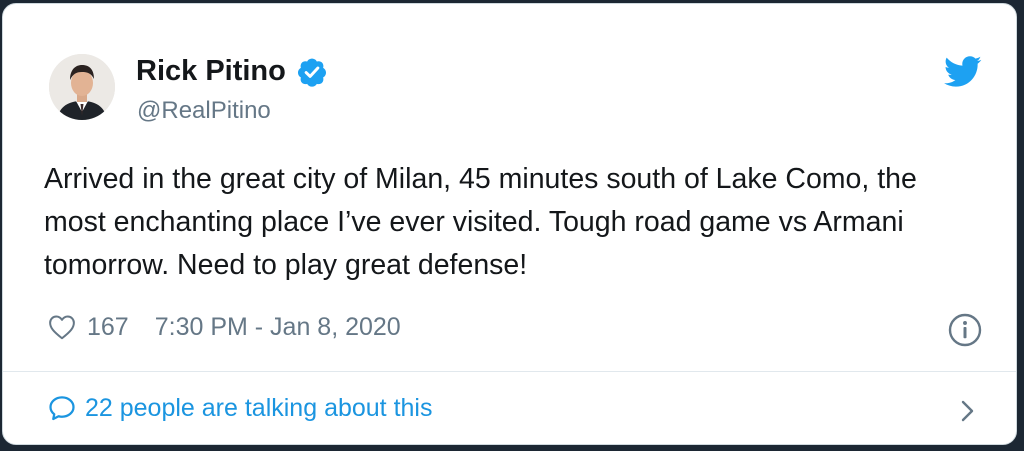 This screenshot has width=1024, height=451. I want to click on info-icon, so click(965, 330).